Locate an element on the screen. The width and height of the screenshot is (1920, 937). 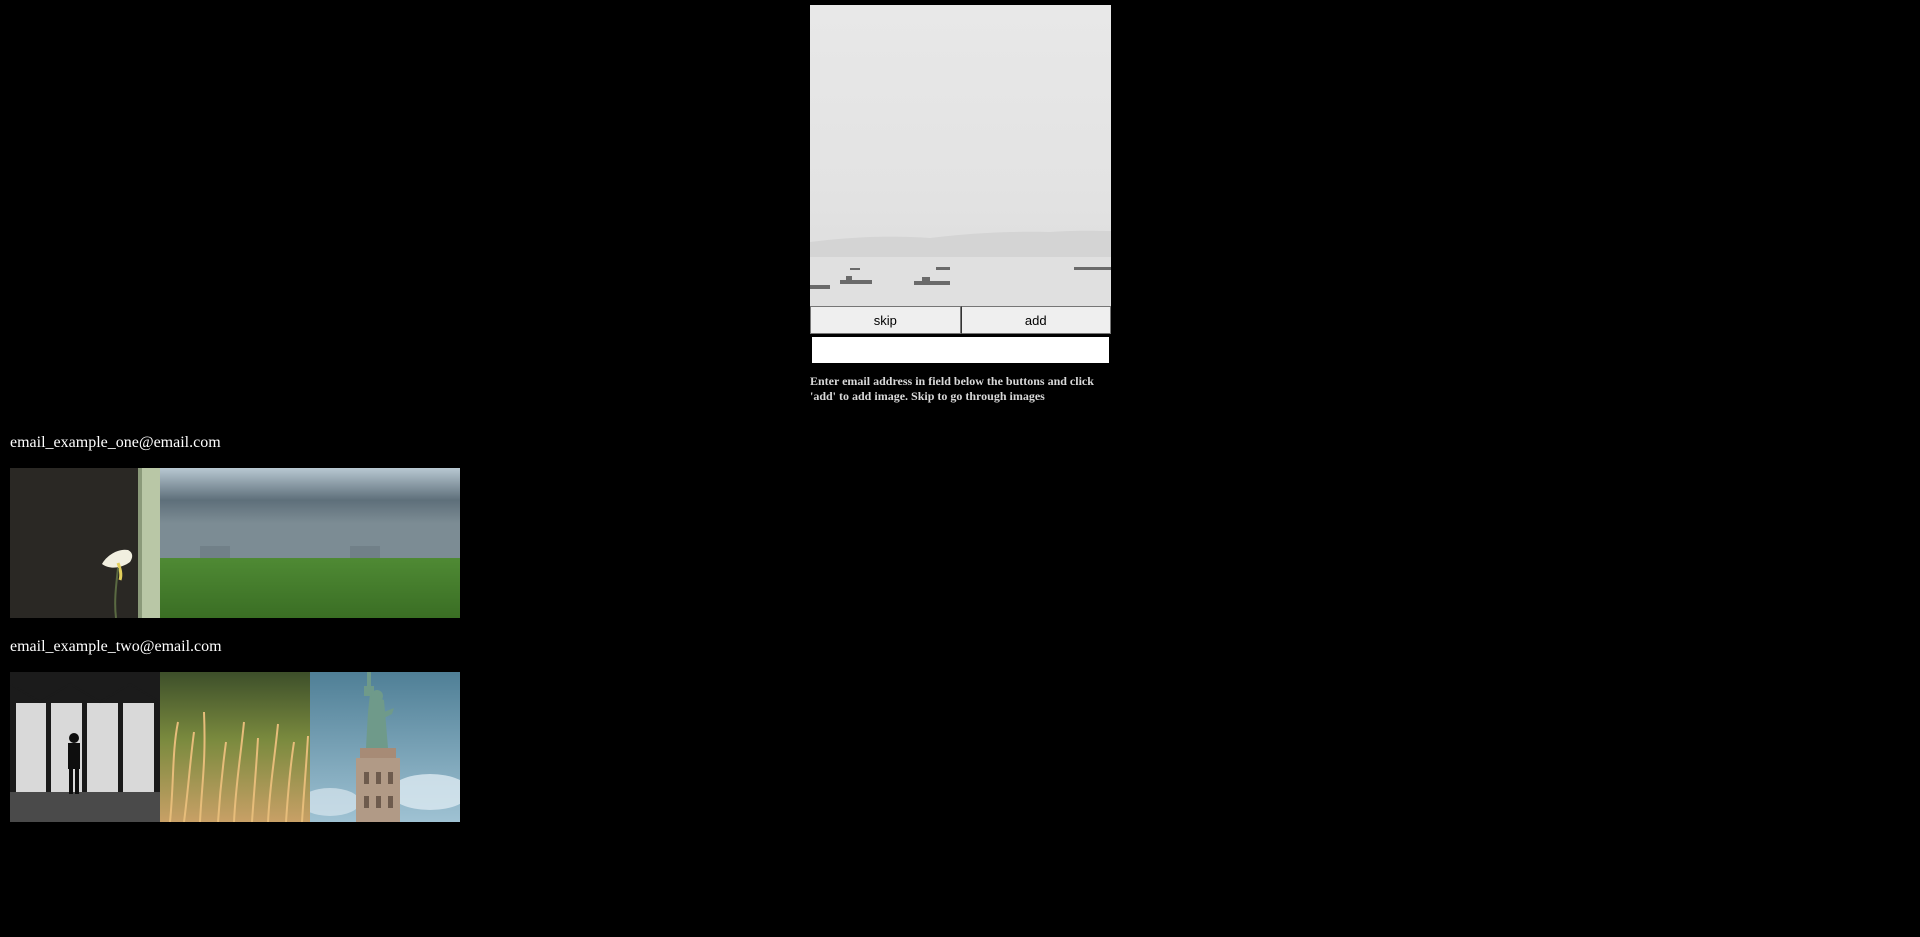
group-email-label: email_example_one@email.com is located at coordinates (115, 442).